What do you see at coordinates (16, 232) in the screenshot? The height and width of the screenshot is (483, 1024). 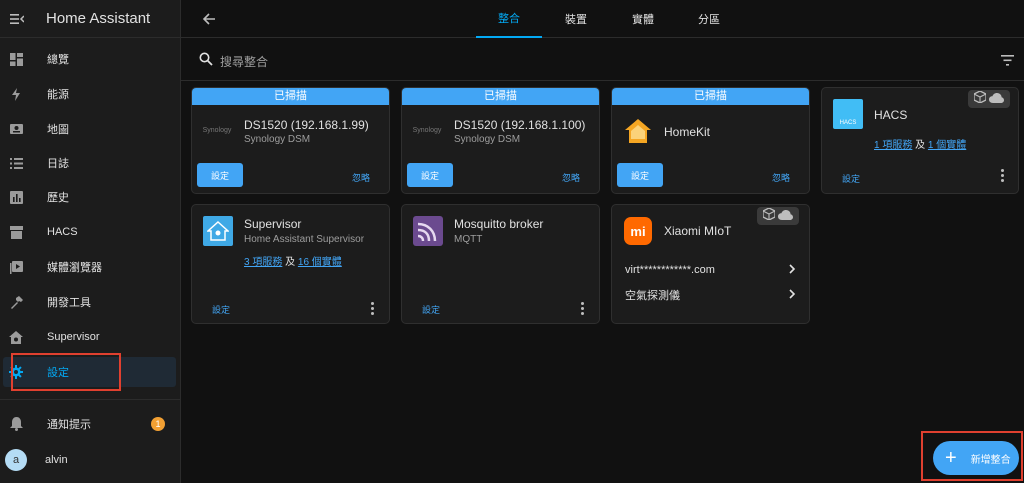 I see `hacs-icon` at bounding box center [16, 232].